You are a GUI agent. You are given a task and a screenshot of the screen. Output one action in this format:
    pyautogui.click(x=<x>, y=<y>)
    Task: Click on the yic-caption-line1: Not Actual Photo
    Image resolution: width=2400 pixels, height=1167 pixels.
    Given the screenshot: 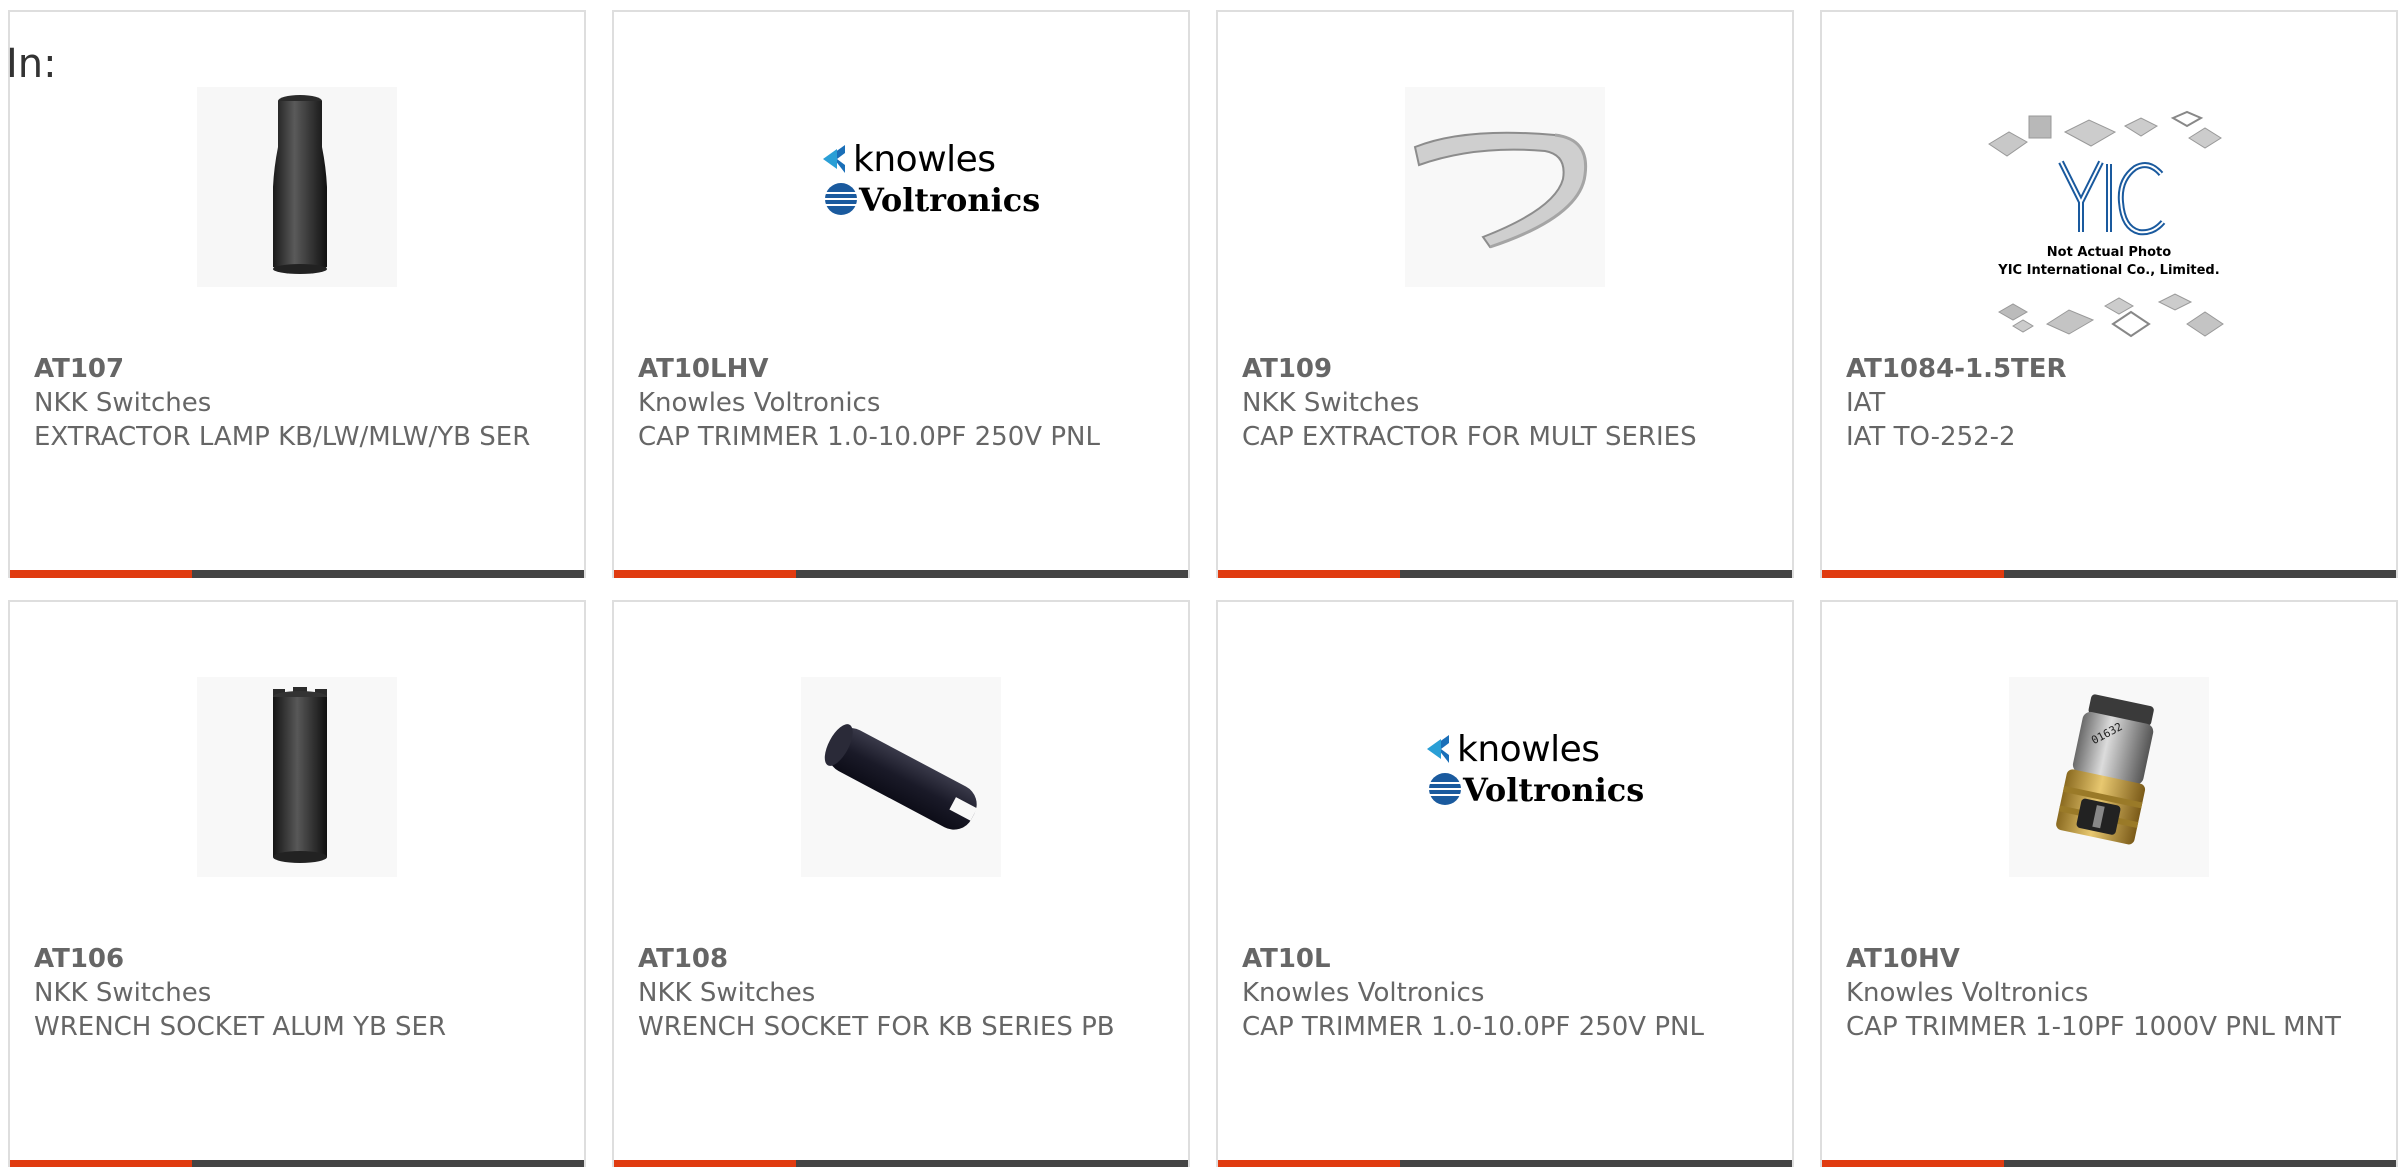 What is the action you would take?
    pyautogui.click(x=2109, y=252)
    